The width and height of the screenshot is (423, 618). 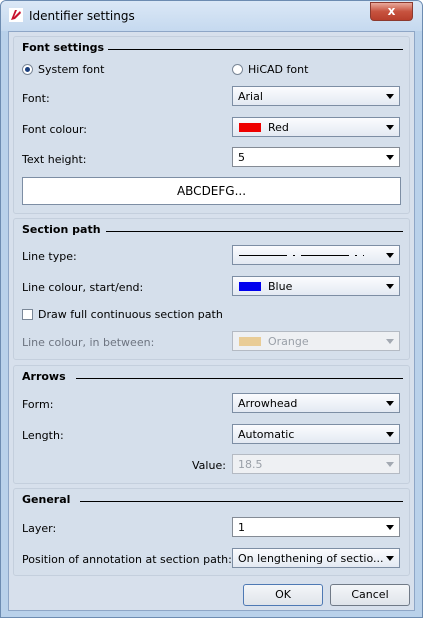 What do you see at coordinates (316, 96) in the screenshot?
I see `font-dropdown: Arial` at bounding box center [316, 96].